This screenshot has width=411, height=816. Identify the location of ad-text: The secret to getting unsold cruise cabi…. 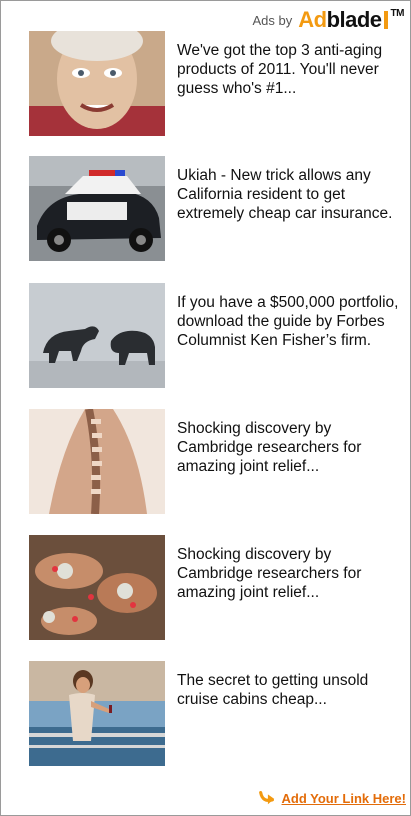
(290, 690).